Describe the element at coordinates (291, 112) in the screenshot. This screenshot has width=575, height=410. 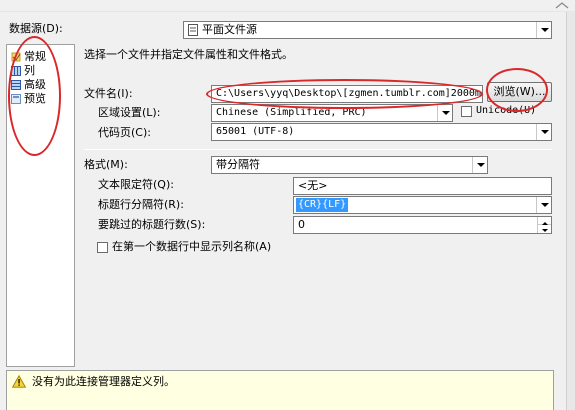
I see `locale-value: Chinese (Simplified, PRC)` at that location.